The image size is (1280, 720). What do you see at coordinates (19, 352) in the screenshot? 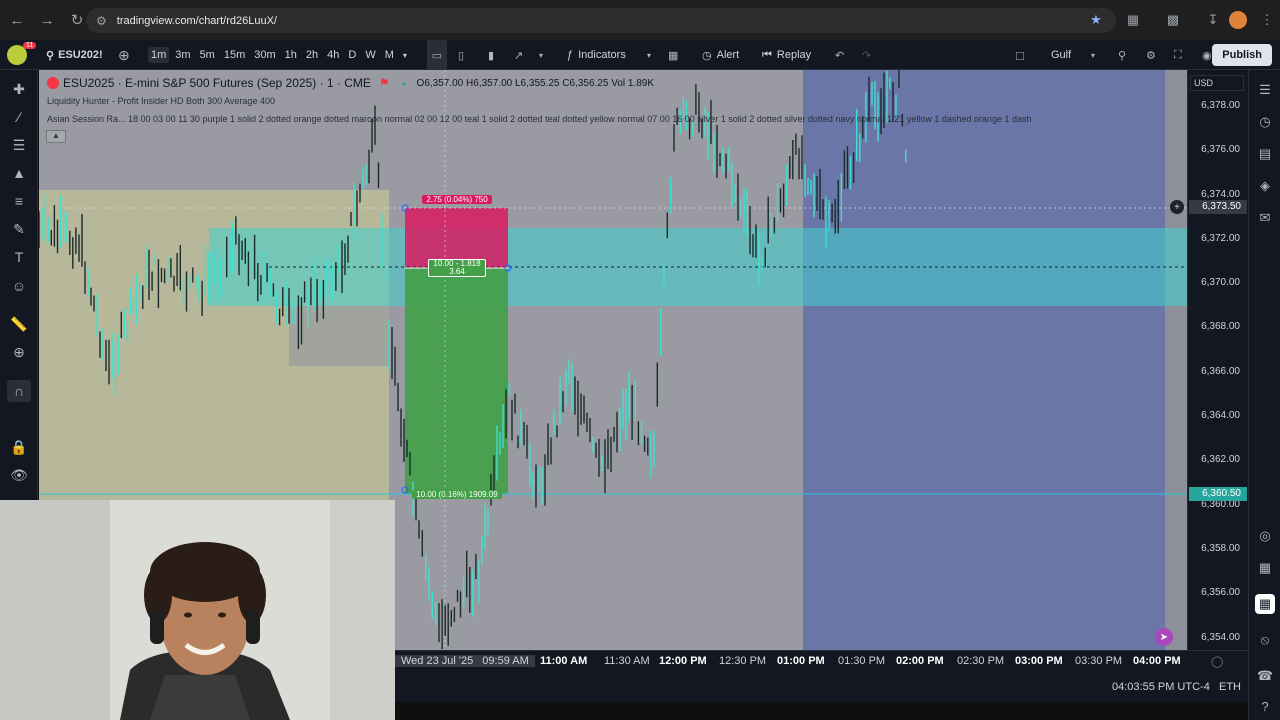
I see `zoom-in-icon: ⊕` at bounding box center [19, 352].